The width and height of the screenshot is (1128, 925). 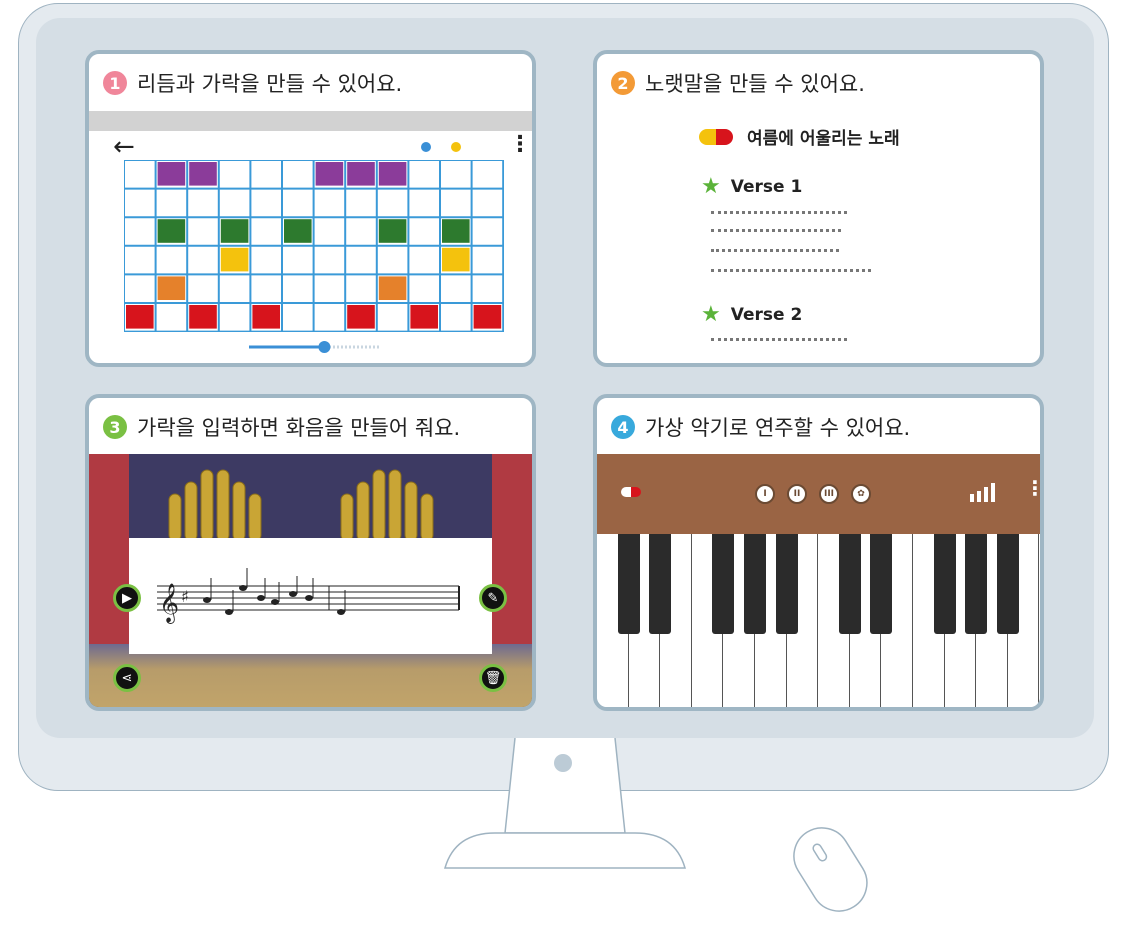 I want to click on panel-caption-text: 노랫말을 만들 수 있어요., so click(x=755, y=84).